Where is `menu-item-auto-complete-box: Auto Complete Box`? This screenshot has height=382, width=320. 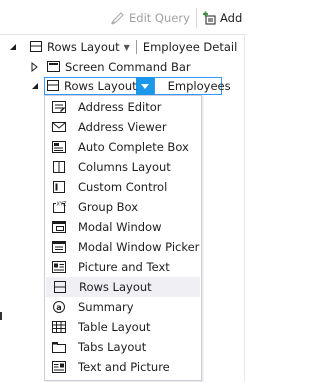 menu-item-auto-complete-box: Auto Complete Box is located at coordinates (123, 147).